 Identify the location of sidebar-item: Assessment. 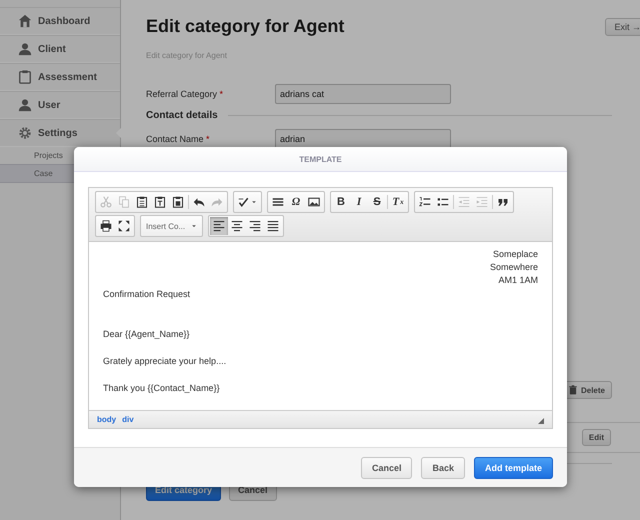
(60, 77).